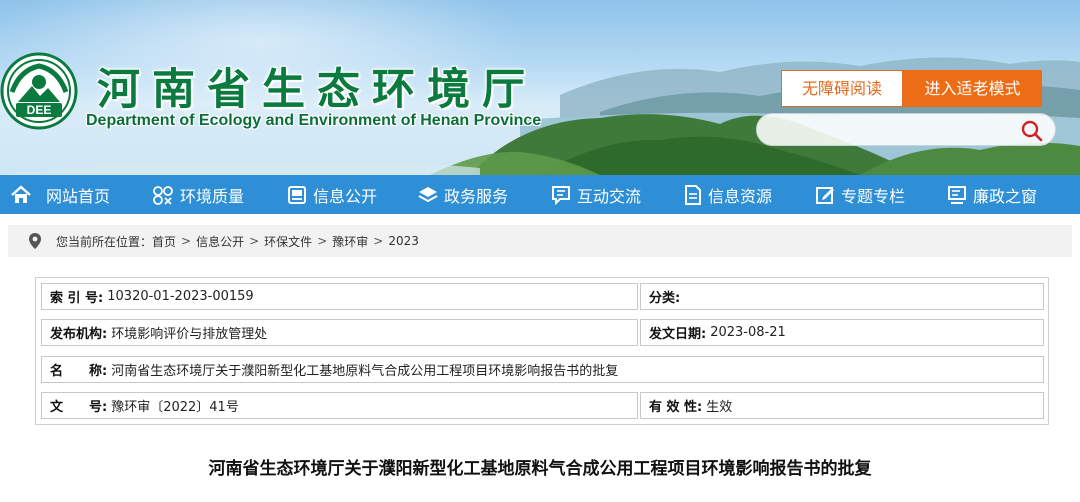 The height and width of the screenshot is (502, 1080). Describe the element at coordinates (77, 298) in the screenshot. I see `index-number-label: 索 引 号:` at that location.